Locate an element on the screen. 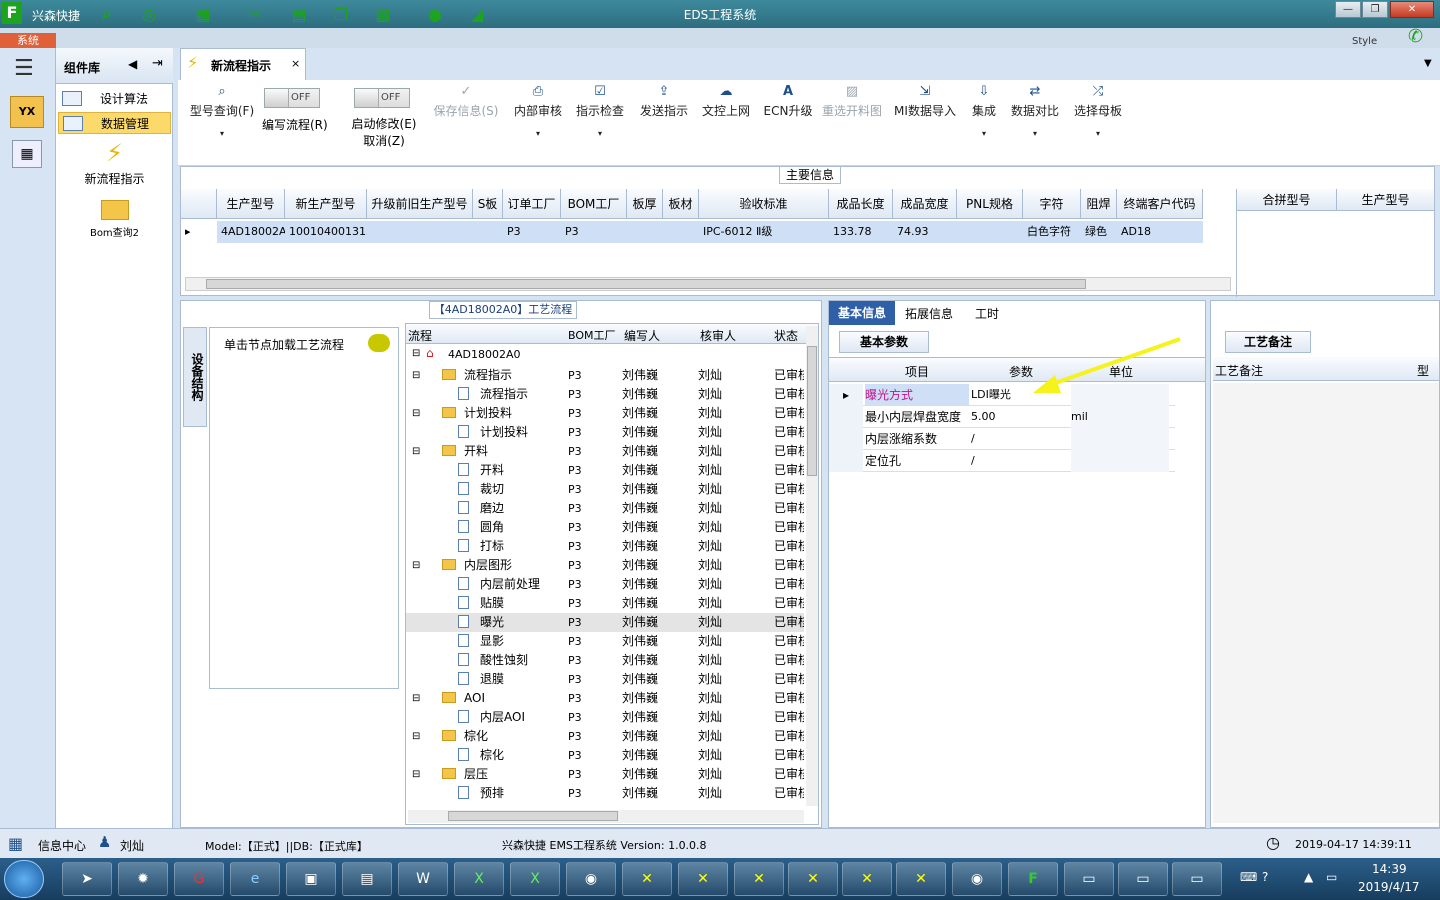  tool-bom-query: Bom查询2 is located at coordinates (114, 220).